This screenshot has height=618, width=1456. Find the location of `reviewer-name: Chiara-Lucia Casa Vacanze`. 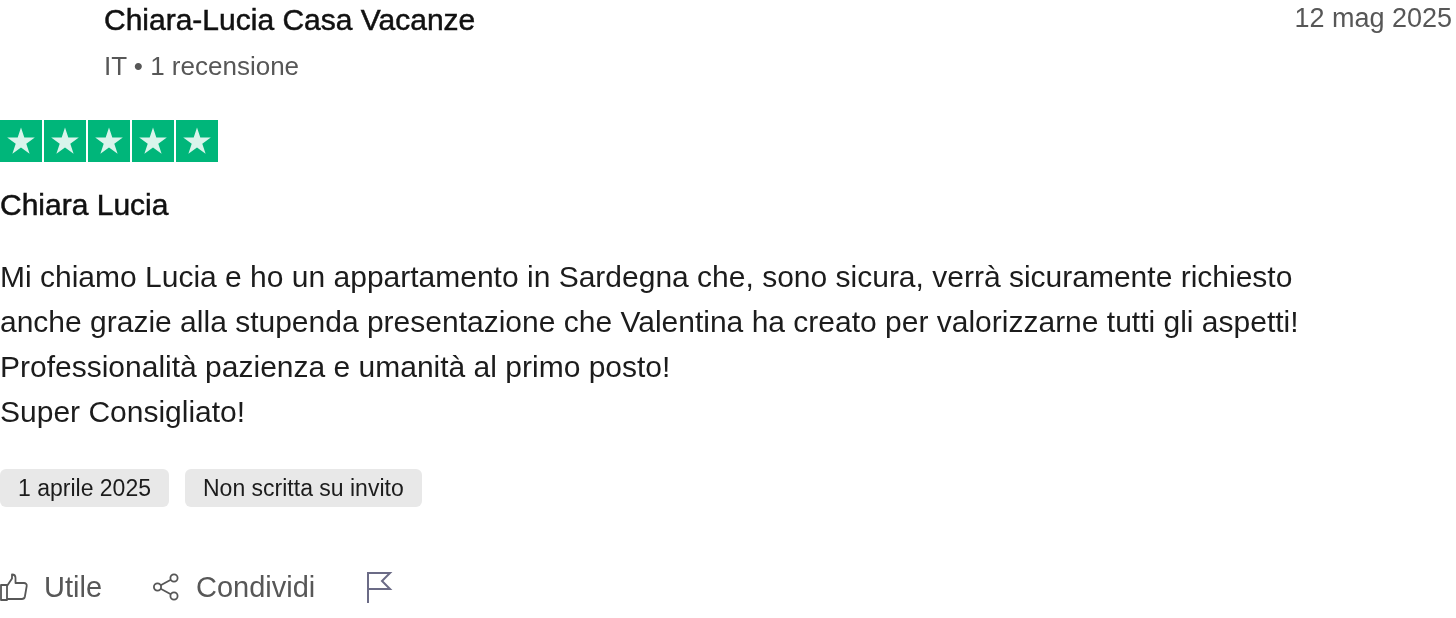

reviewer-name: Chiara-Lucia Casa Vacanze is located at coordinates (290, 20).